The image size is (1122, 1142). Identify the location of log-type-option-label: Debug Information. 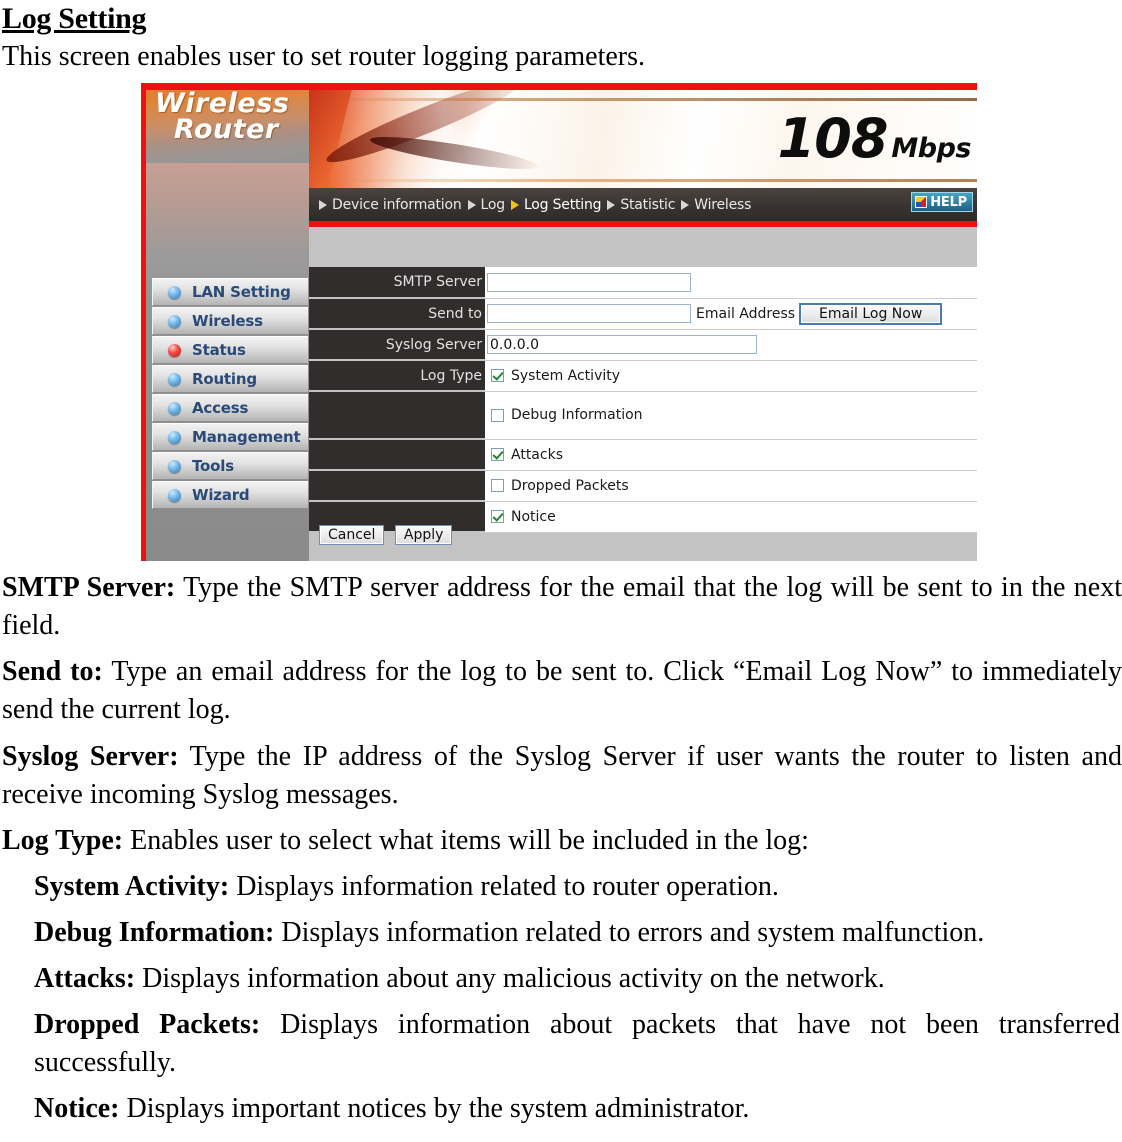
(577, 415).